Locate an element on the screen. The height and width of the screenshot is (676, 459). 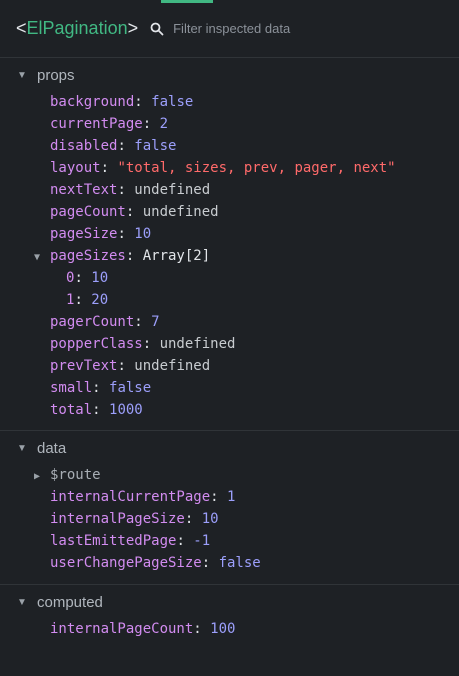
prop-key: layout is located at coordinates (75, 168).